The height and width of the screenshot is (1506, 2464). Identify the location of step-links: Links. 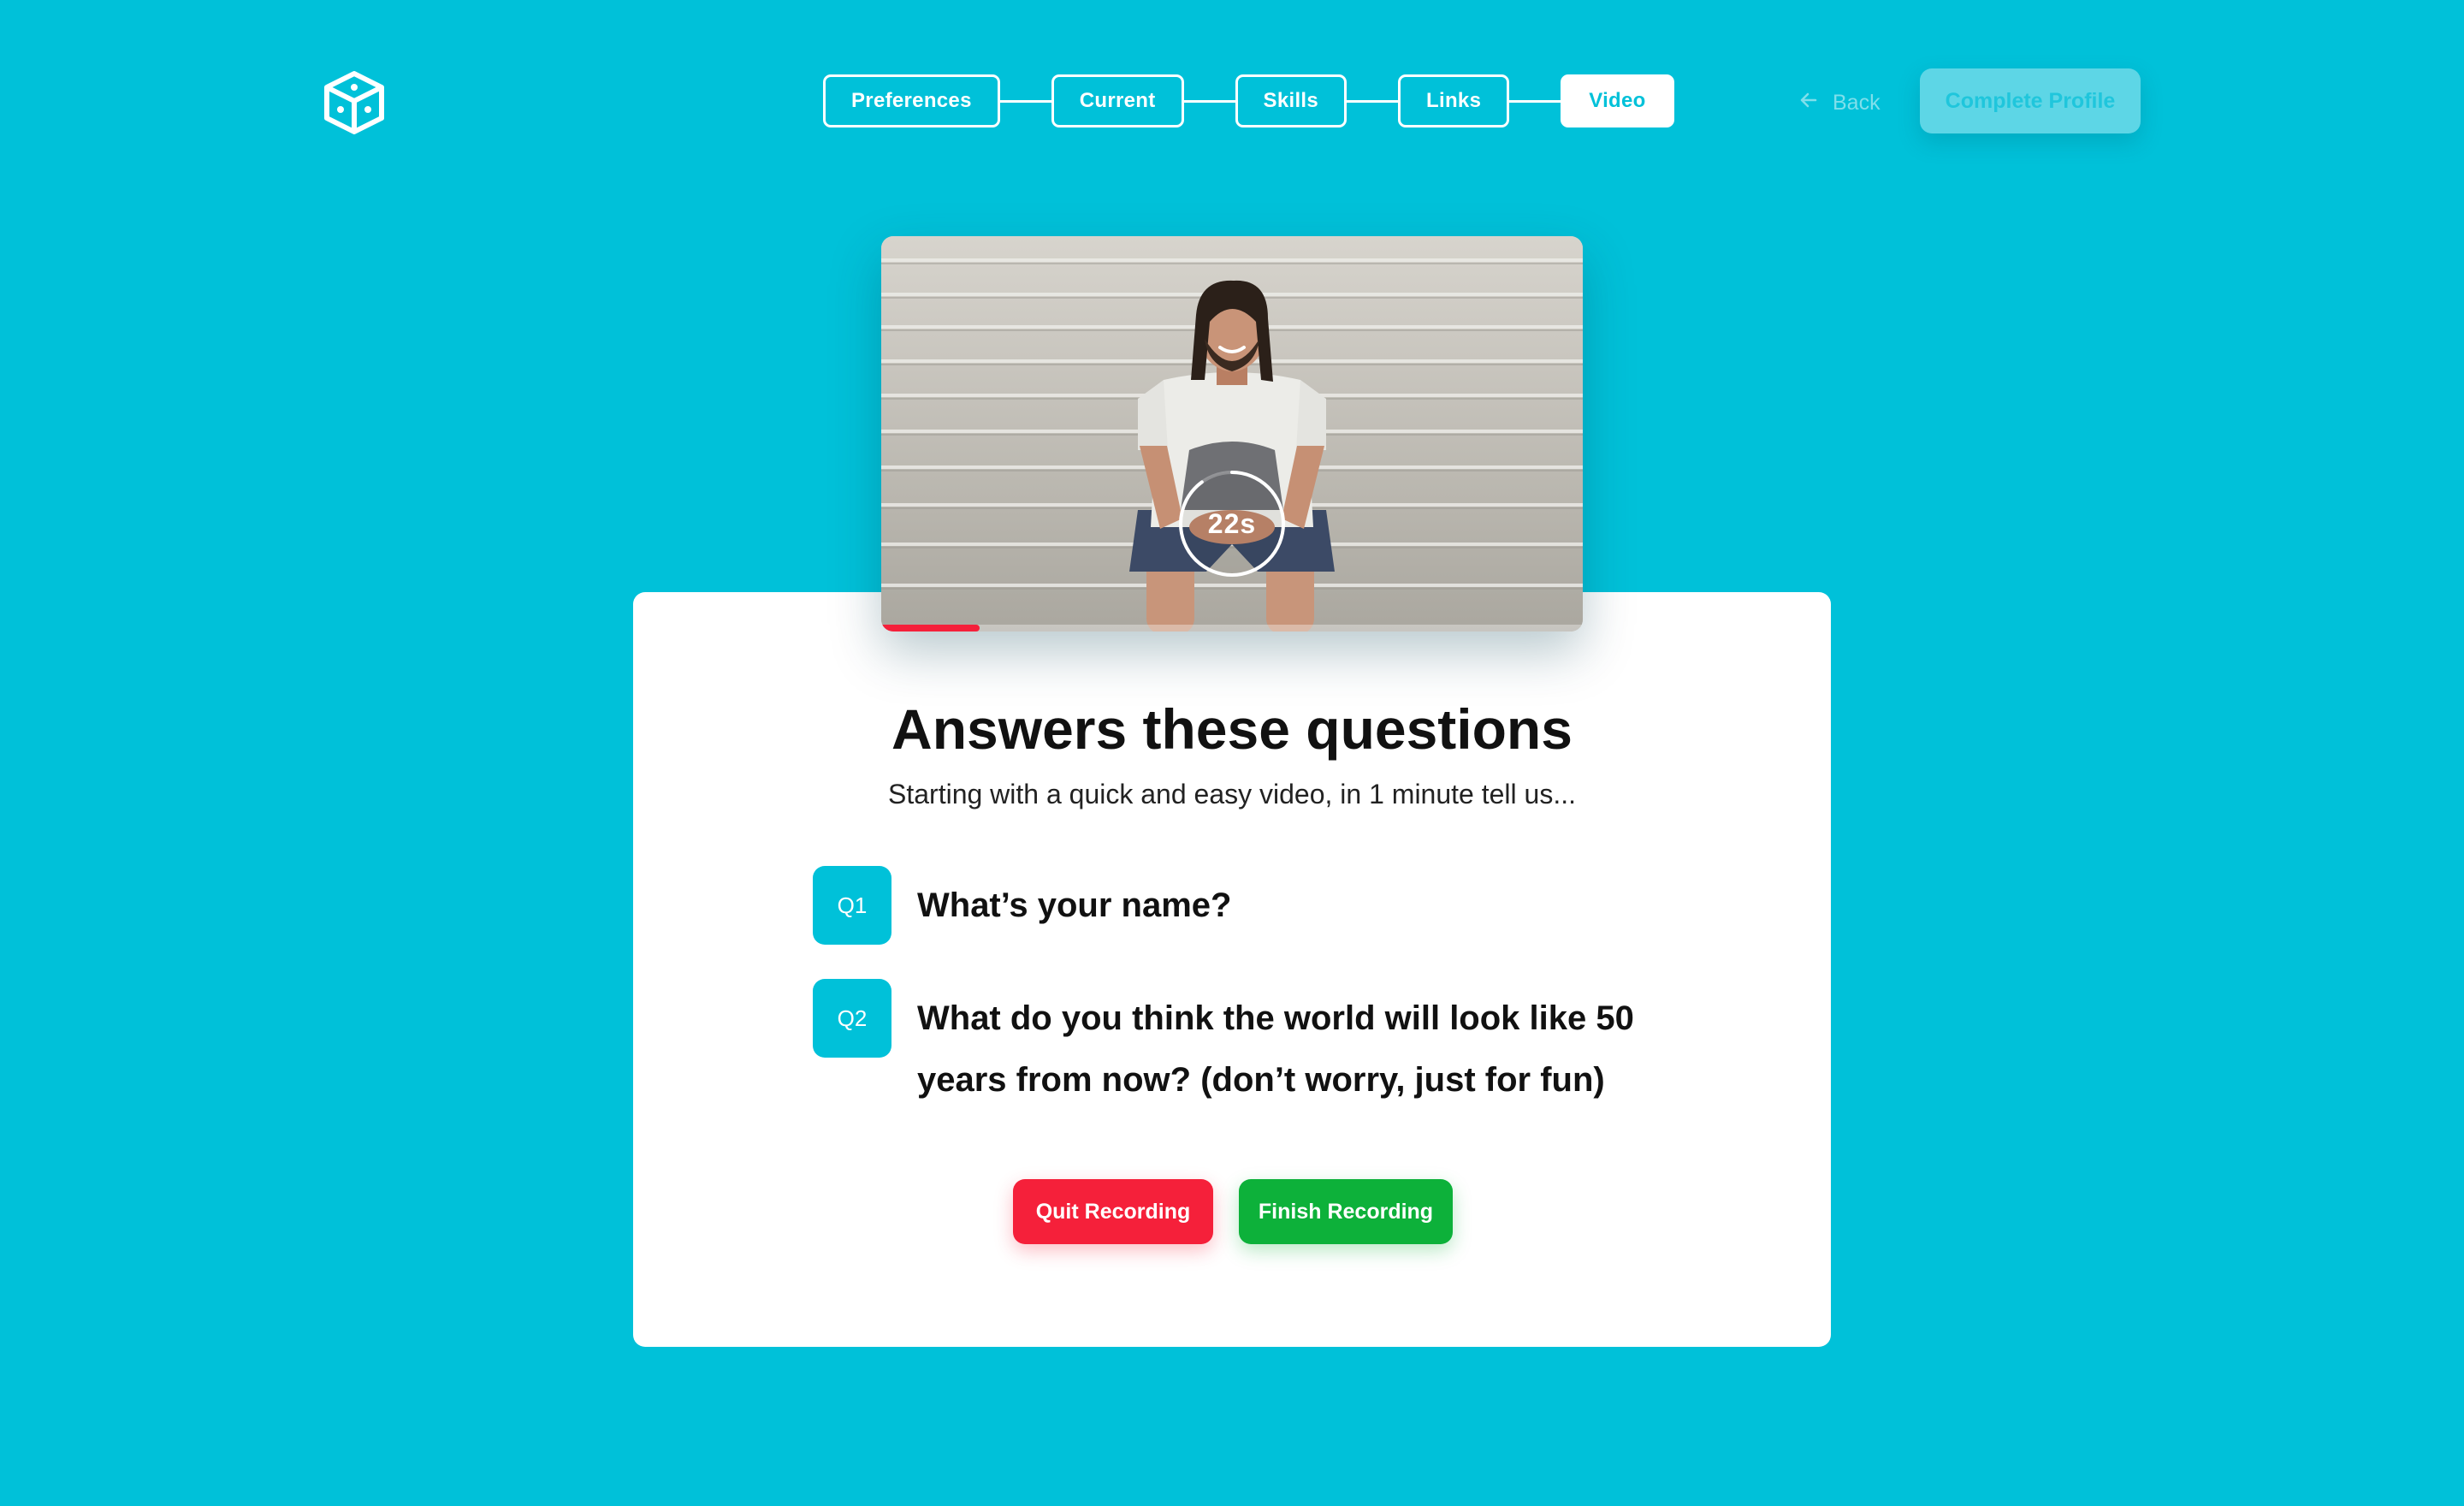
(1454, 100).